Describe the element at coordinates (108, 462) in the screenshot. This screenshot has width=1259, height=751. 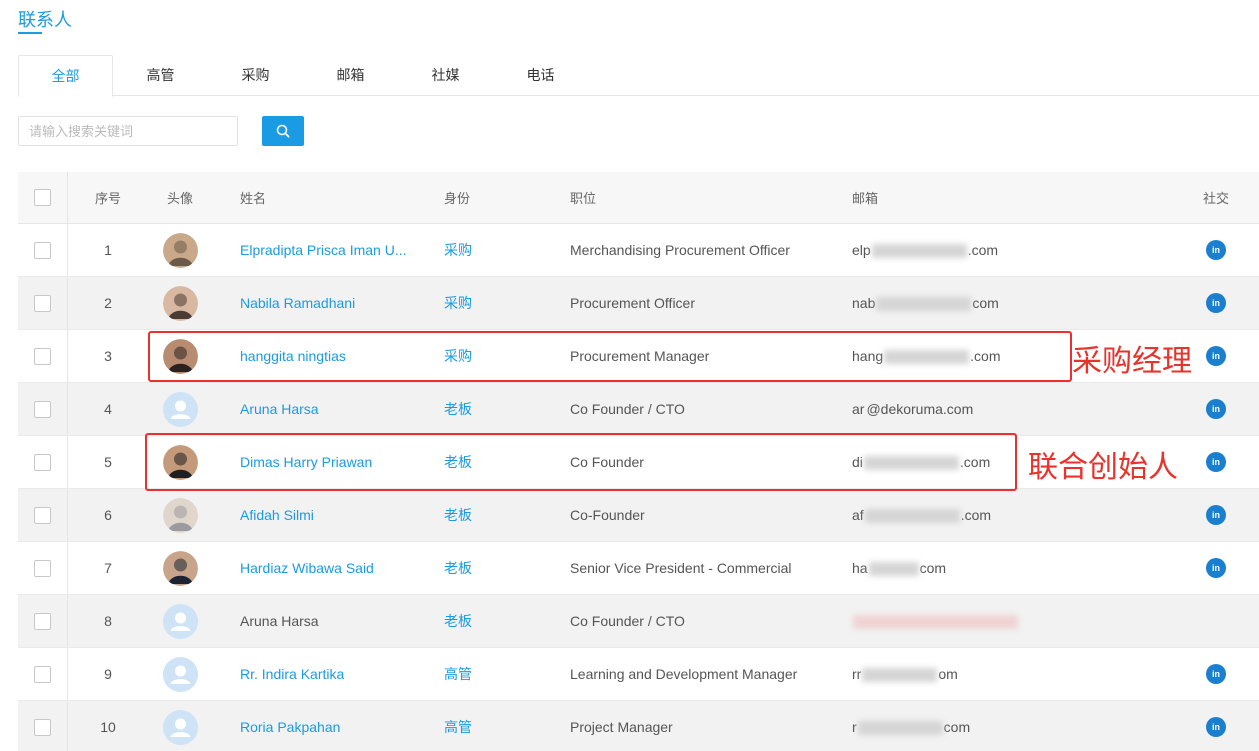
I see `row-number: 5` at that location.